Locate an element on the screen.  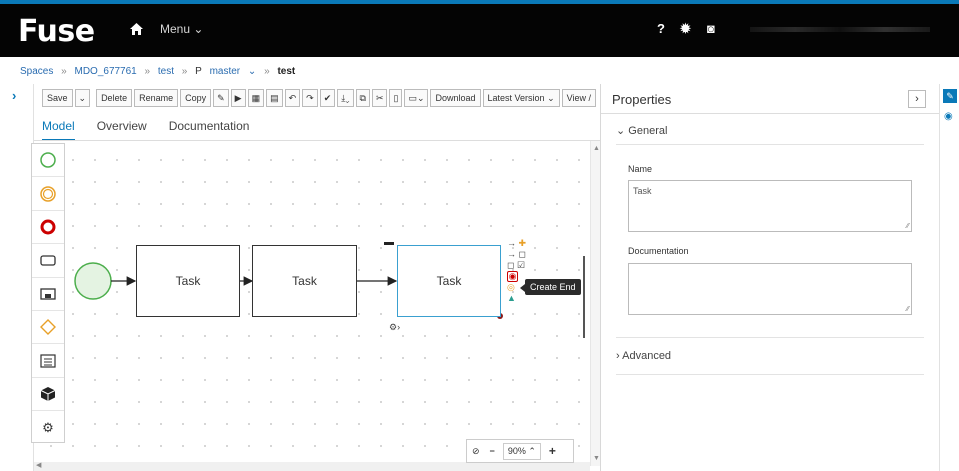
process-diagram is located at coordinates (288, 290).